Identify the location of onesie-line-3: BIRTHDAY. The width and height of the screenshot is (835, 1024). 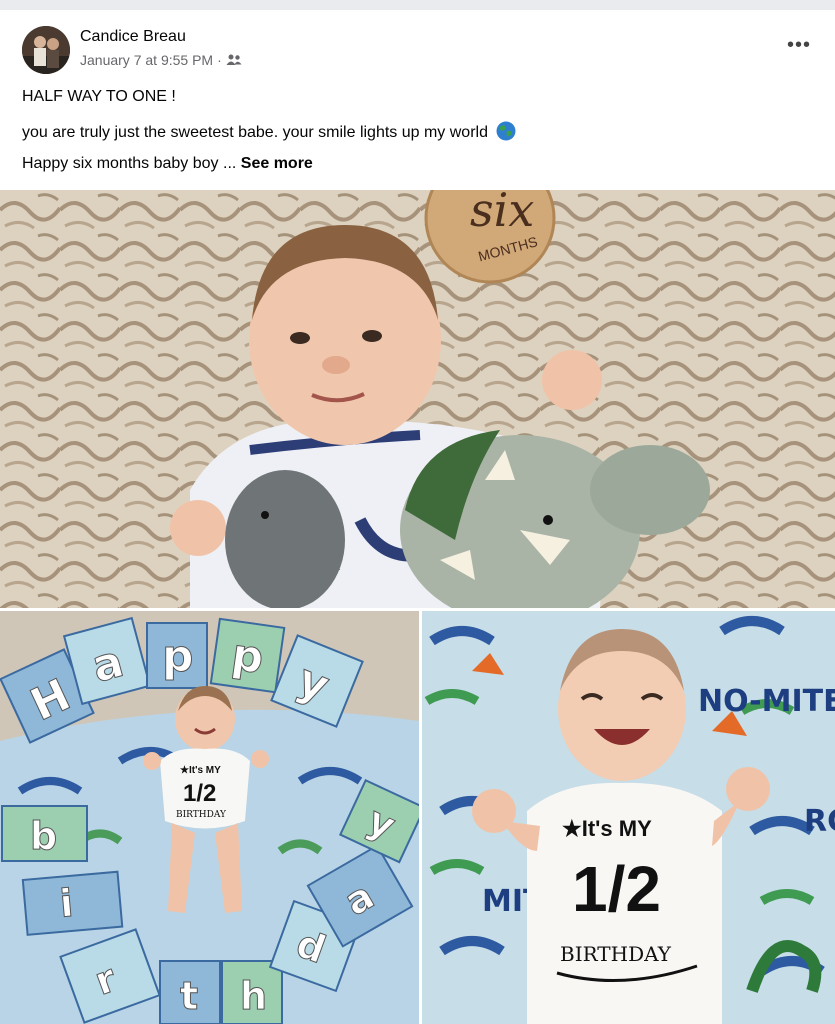
(616, 954).